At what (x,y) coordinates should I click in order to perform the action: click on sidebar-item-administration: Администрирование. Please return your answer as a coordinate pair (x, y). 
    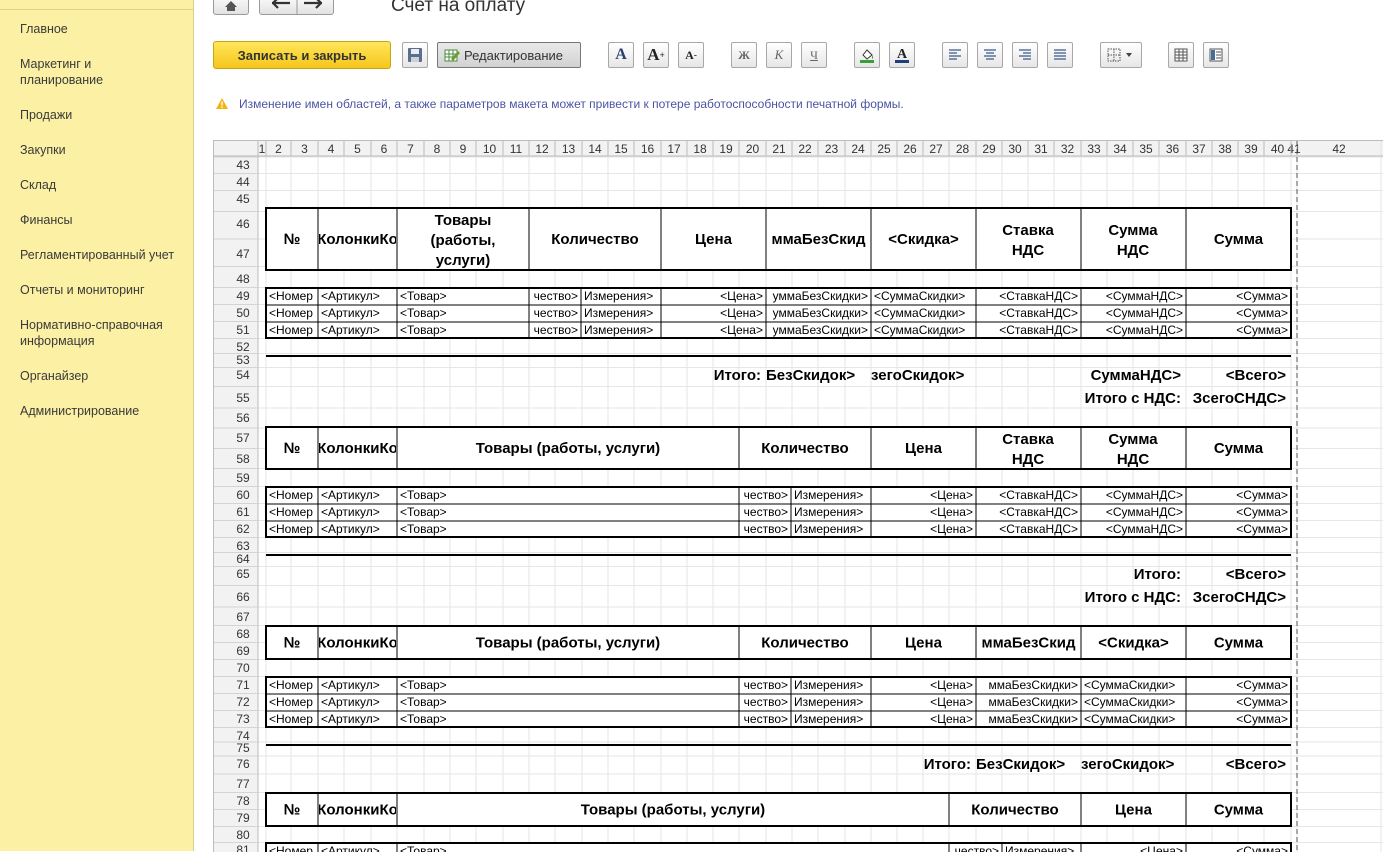
    Looking at the image, I should click on (102, 411).